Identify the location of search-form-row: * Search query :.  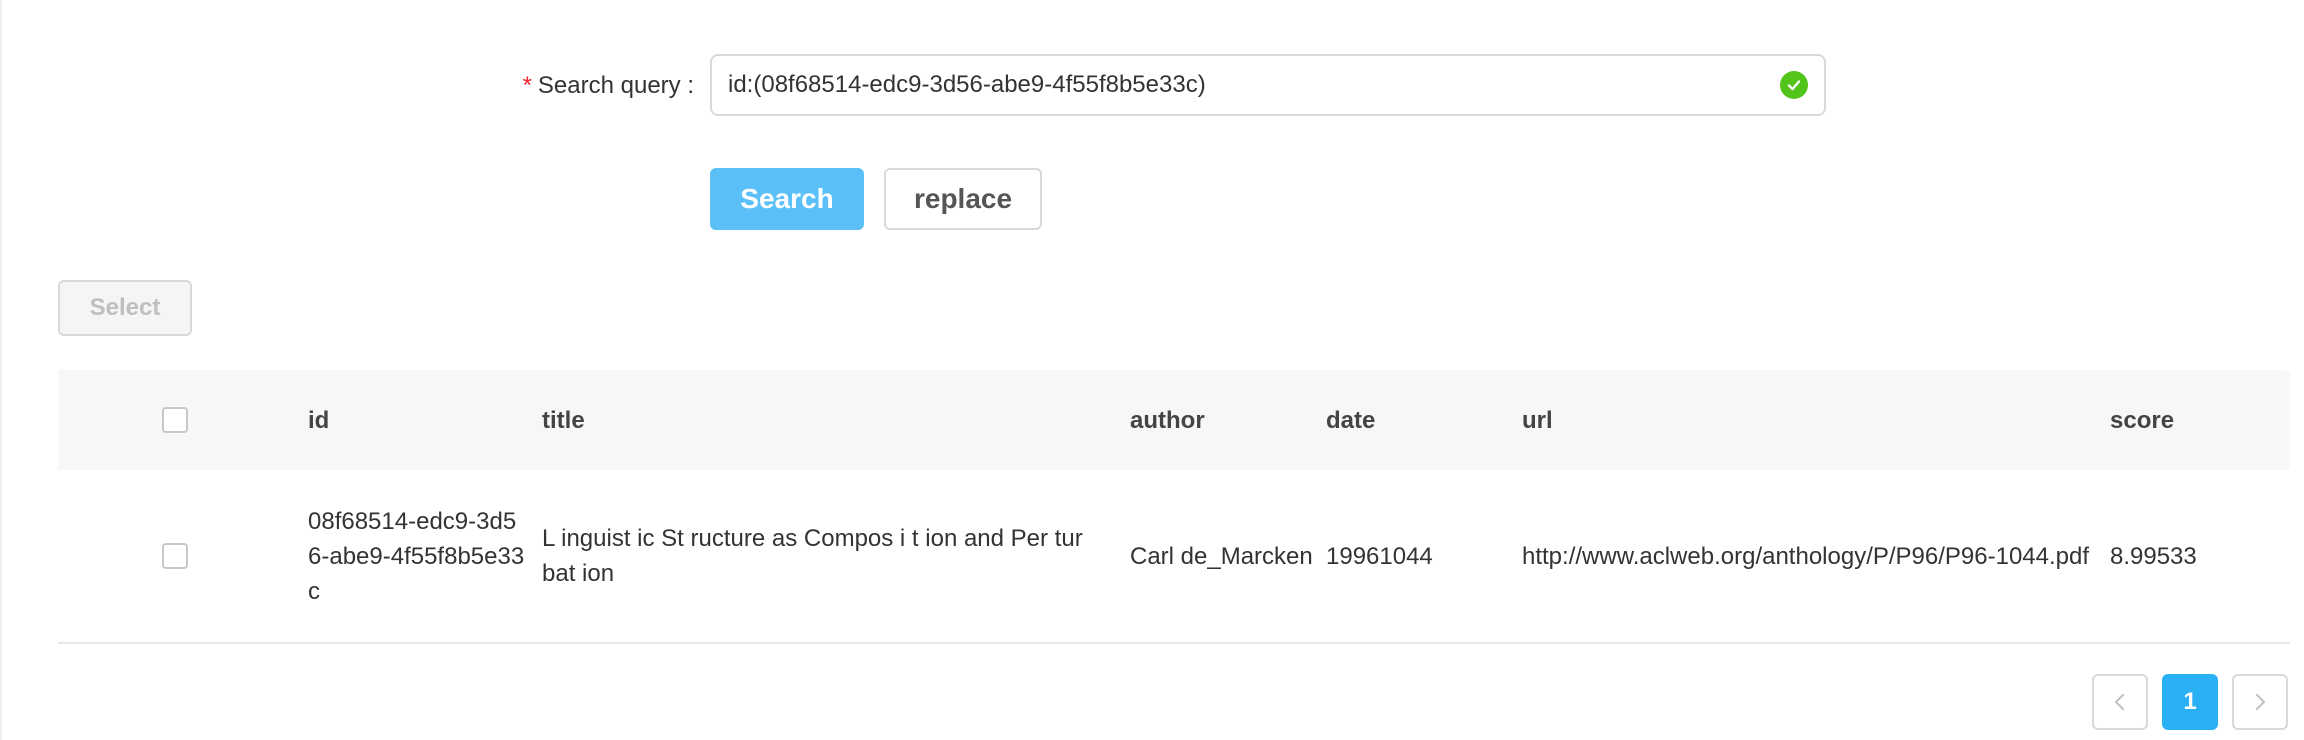
(1152, 86).